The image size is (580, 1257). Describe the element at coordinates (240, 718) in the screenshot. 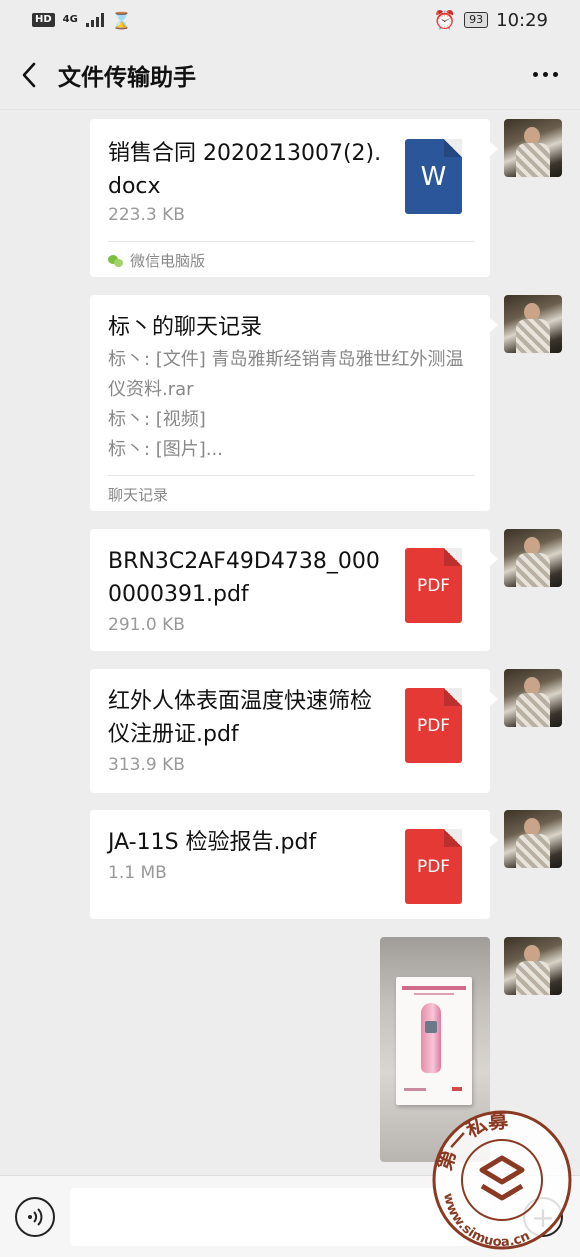

I see `file-name: 红外人体表面温度快速筛检仪注册证.pdf` at that location.